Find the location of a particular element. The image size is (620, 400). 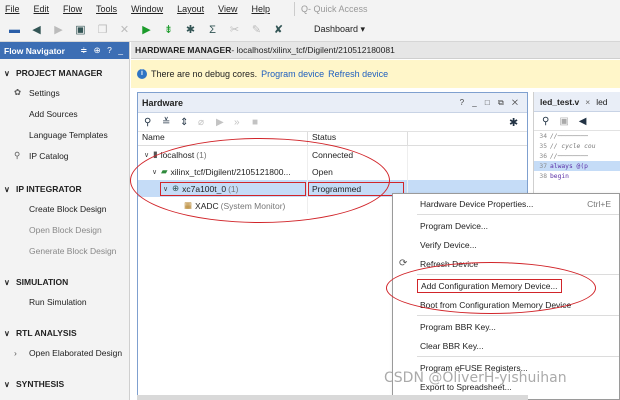

code-line: 36//──────── is located at coordinates (577, 156).